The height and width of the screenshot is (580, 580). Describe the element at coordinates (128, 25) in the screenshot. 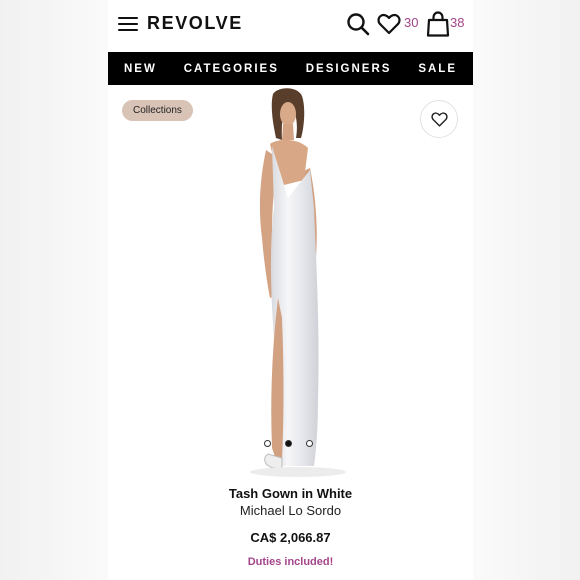

I see `menu-icon` at that location.